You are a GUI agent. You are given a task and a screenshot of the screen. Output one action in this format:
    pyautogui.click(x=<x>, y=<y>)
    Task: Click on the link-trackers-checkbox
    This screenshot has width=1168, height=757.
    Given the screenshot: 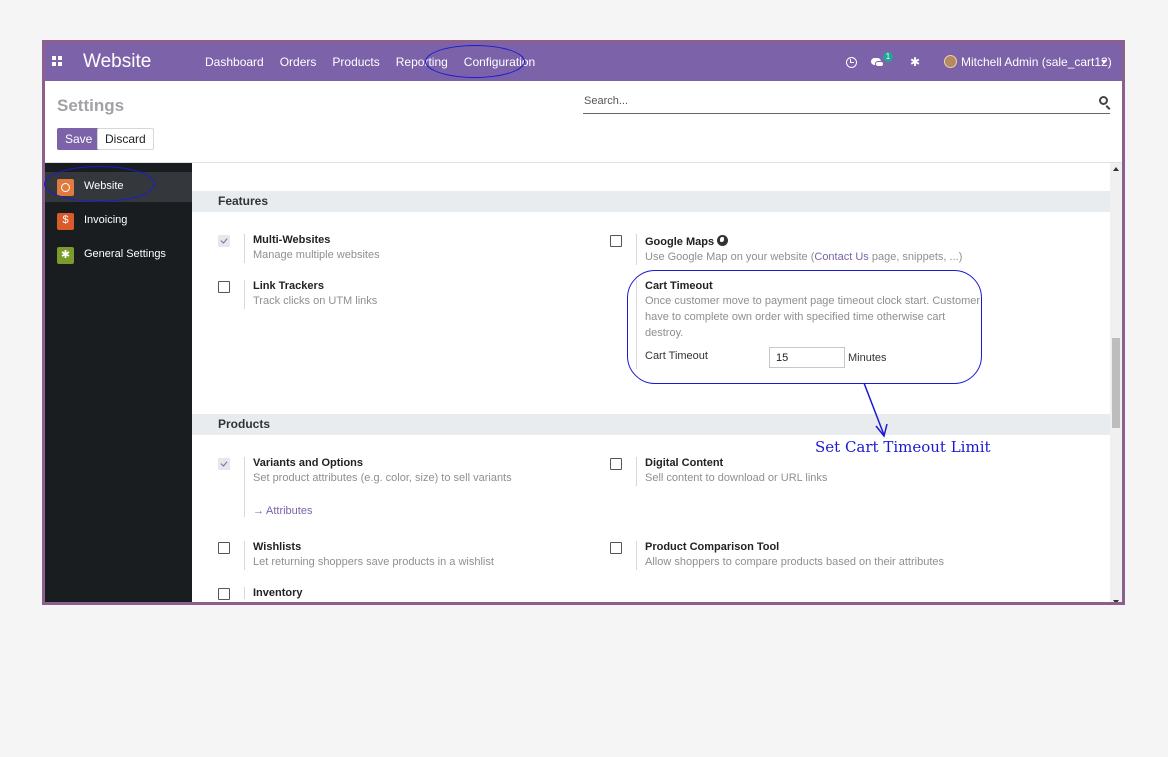 What is the action you would take?
    pyautogui.click(x=224, y=287)
    